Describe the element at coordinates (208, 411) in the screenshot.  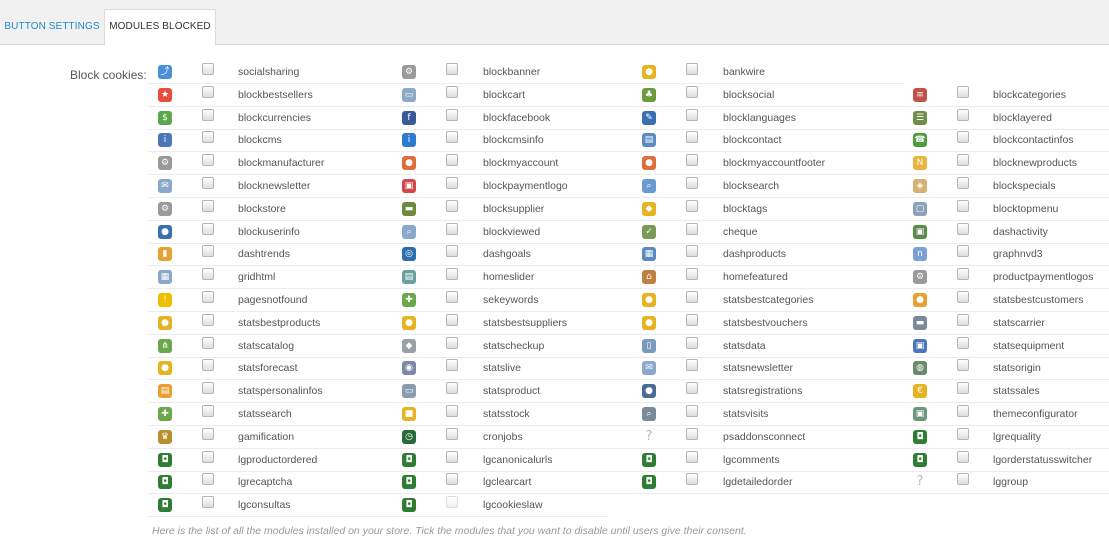
I see `module-checkbox-statssearch` at that location.